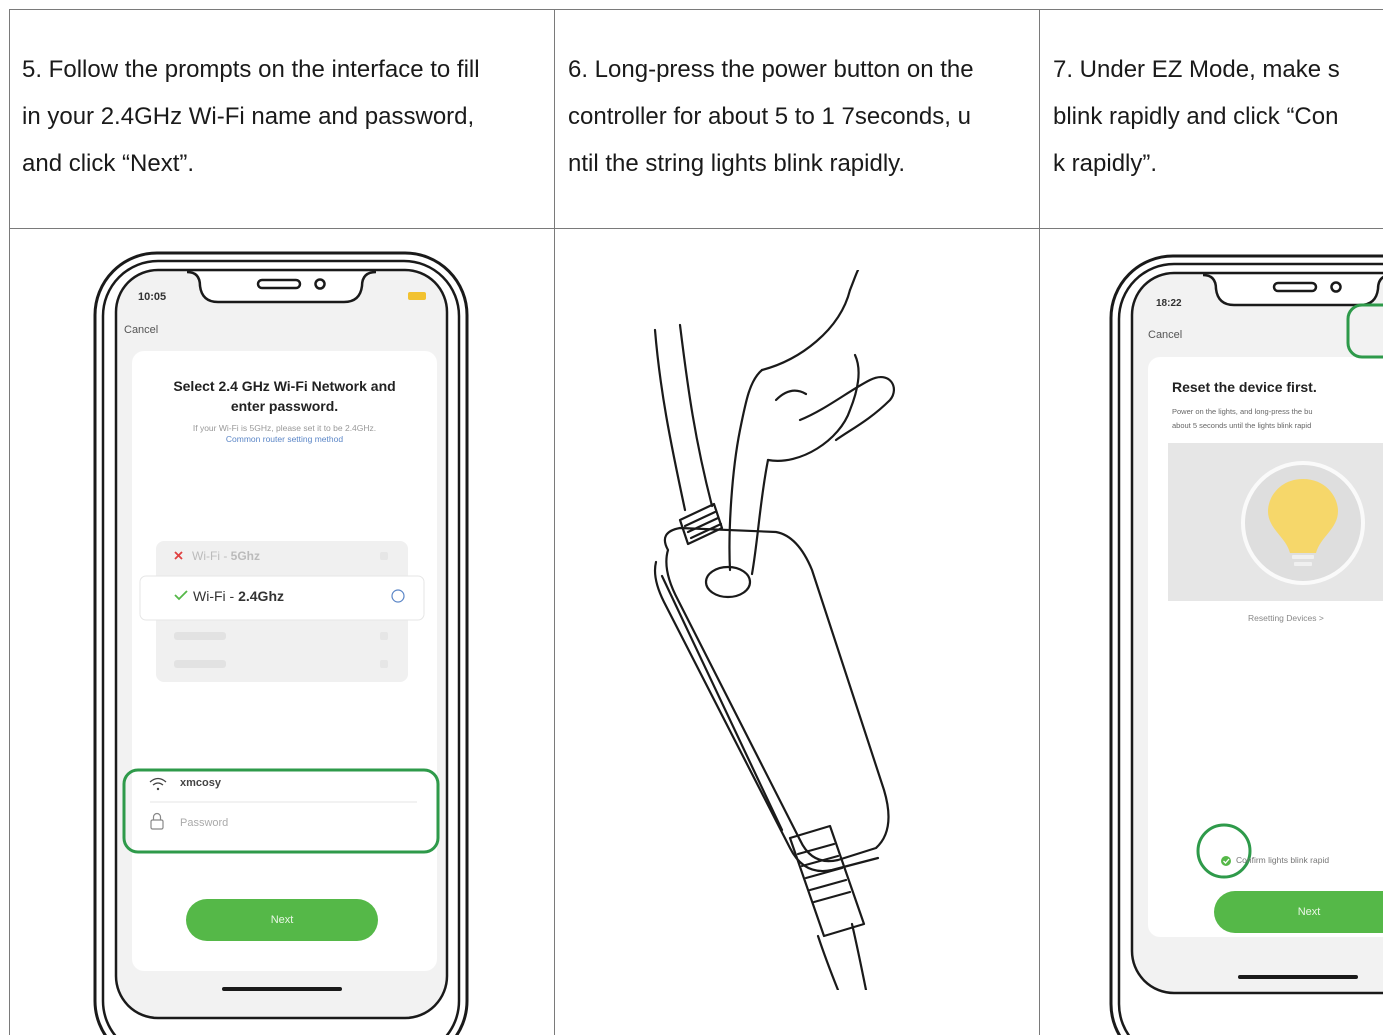  What do you see at coordinates (141, 330) in the screenshot?
I see `cancel-button: Cancel` at bounding box center [141, 330].